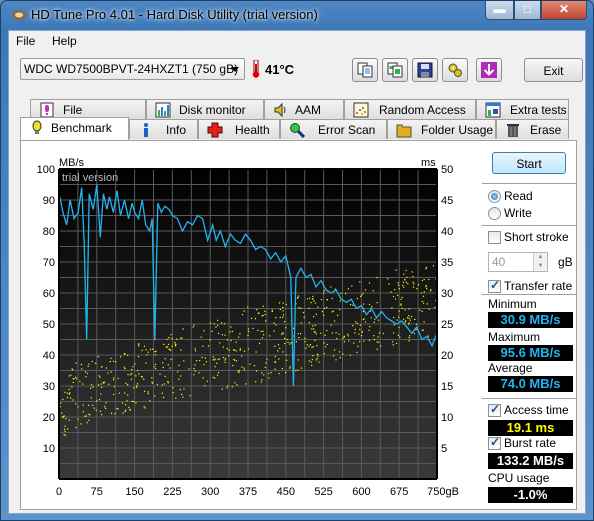 The height and width of the screenshot is (521, 594). Describe the element at coordinates (172, 492) in the screenshot. I see `x-tick-label: 225` at that location.